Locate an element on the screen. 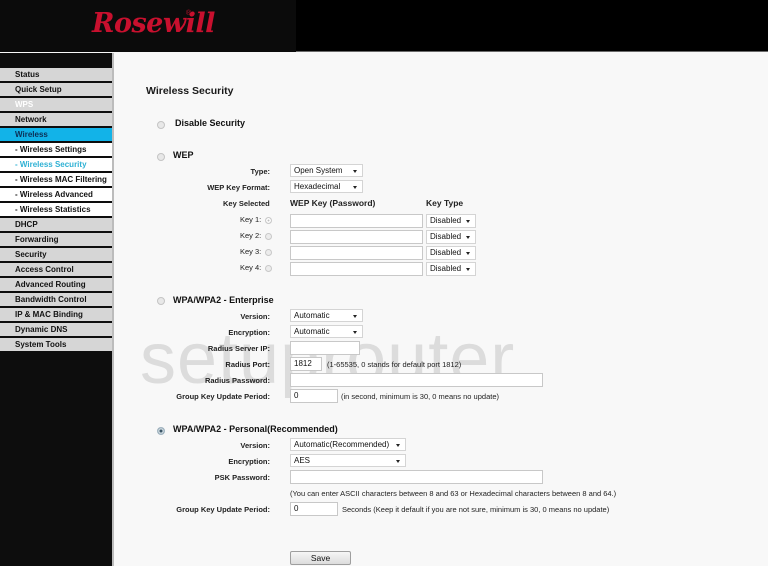  ent-version-select: Automatic is located at coordinates (326, 315).